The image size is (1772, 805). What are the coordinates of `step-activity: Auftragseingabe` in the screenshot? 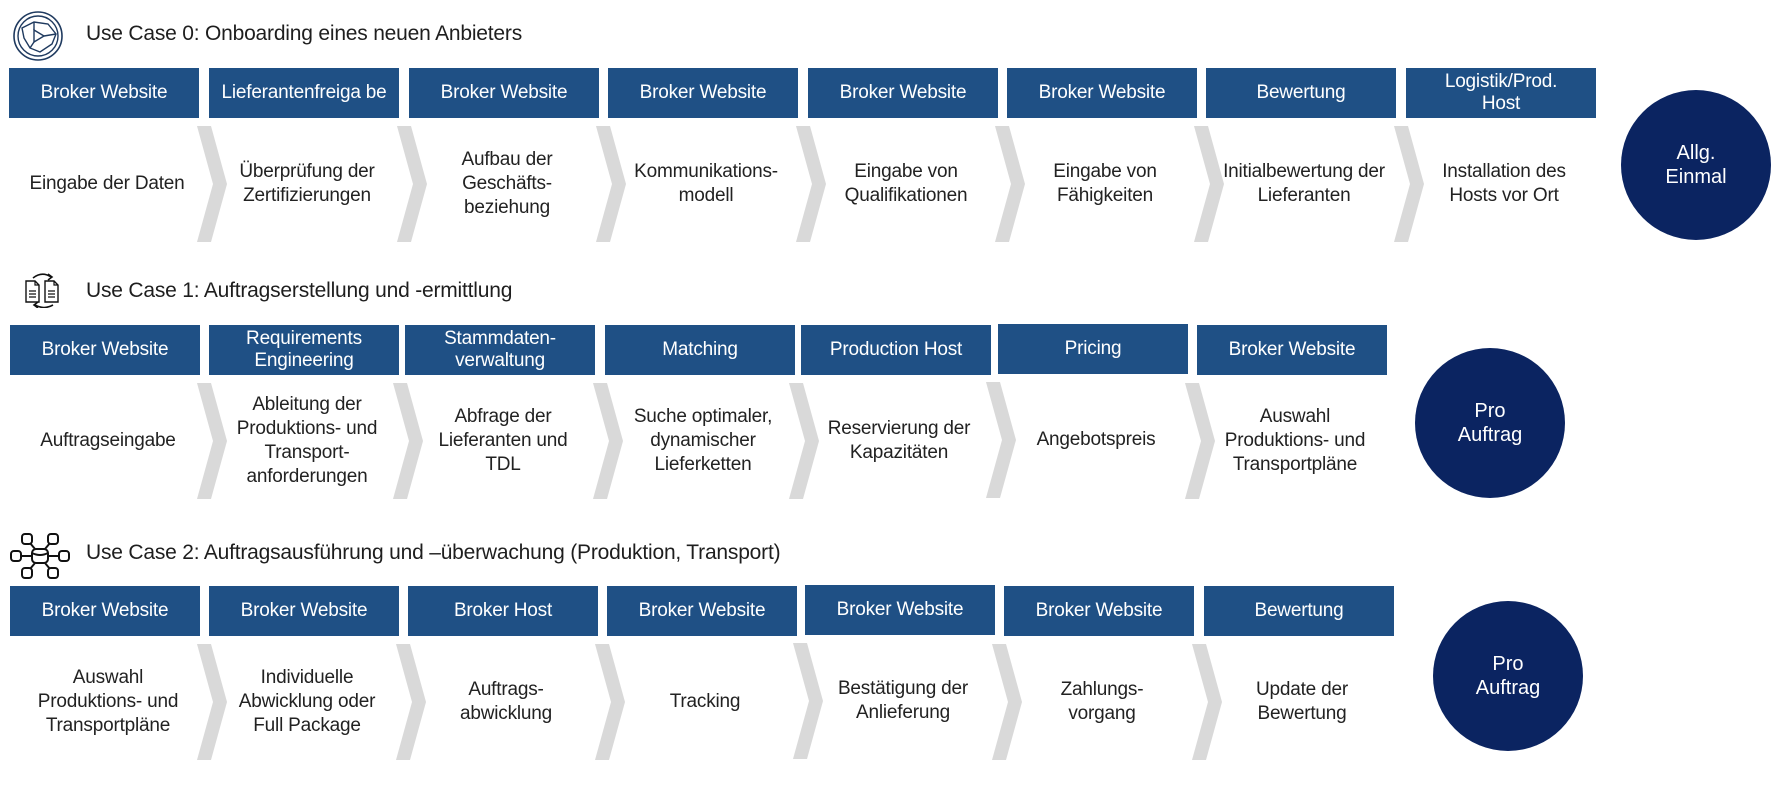 It's located at (108, 440).